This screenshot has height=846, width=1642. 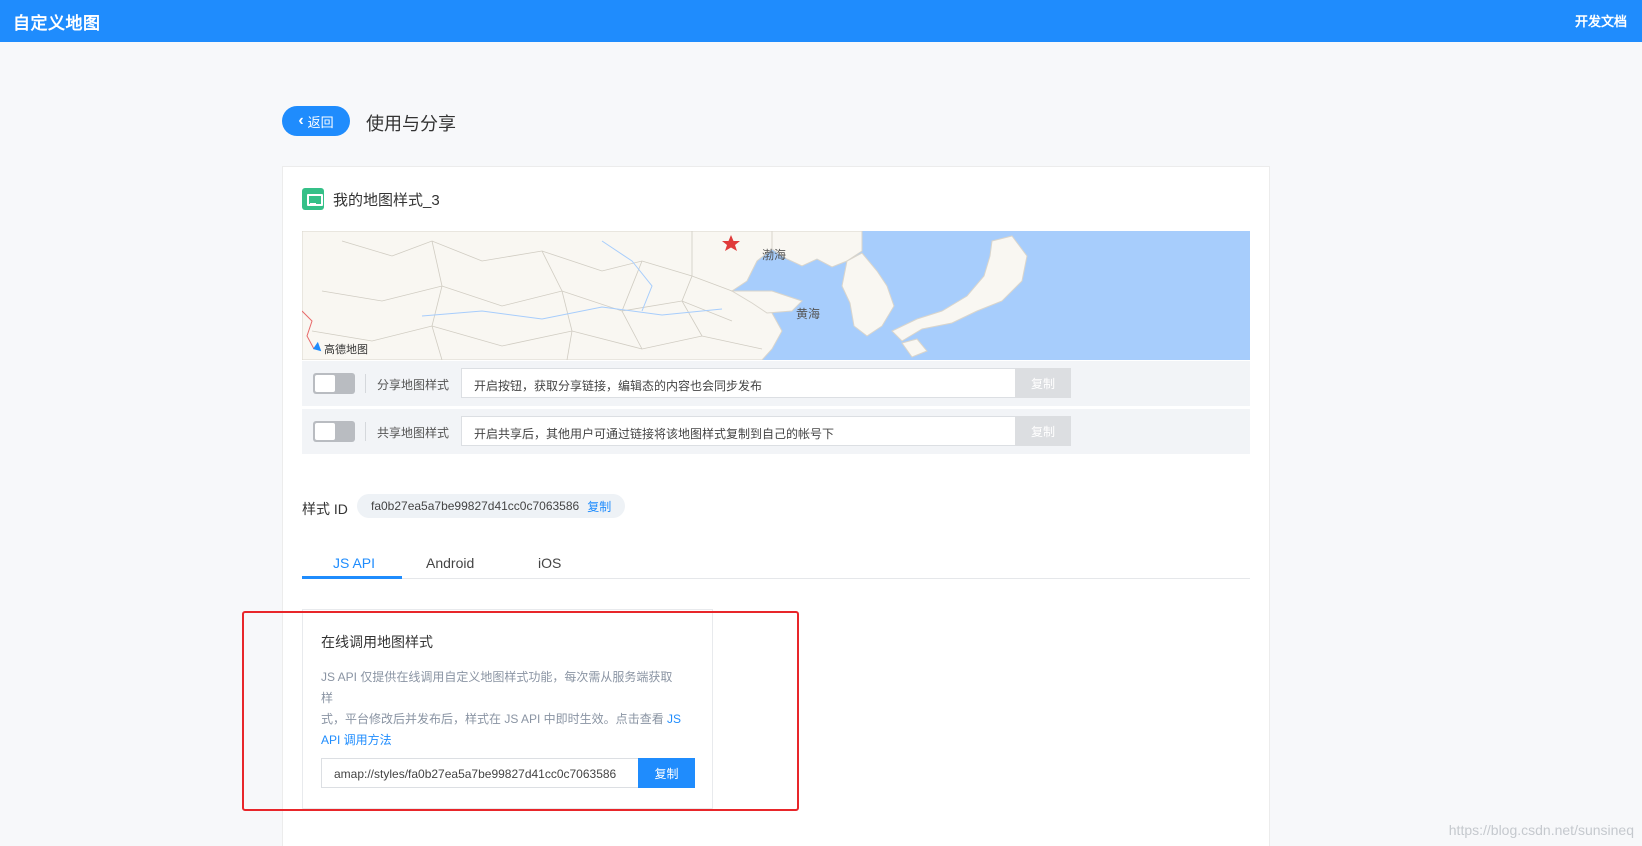 What do you see at coordinates (1043, 383) in the screenshot?
I see `share-link-copy-button: 复制` at bounding box center [1043, 383].